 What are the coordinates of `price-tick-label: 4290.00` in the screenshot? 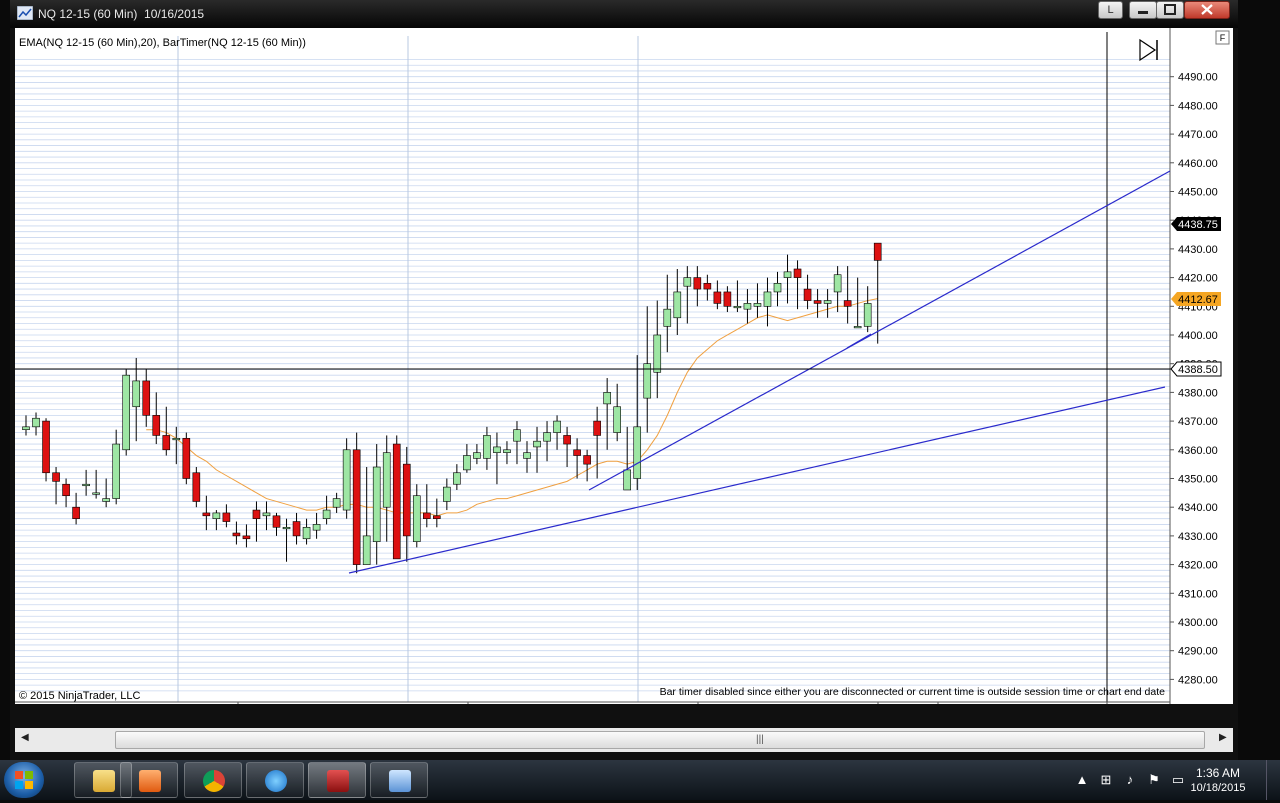 It's located at (1198, 652).